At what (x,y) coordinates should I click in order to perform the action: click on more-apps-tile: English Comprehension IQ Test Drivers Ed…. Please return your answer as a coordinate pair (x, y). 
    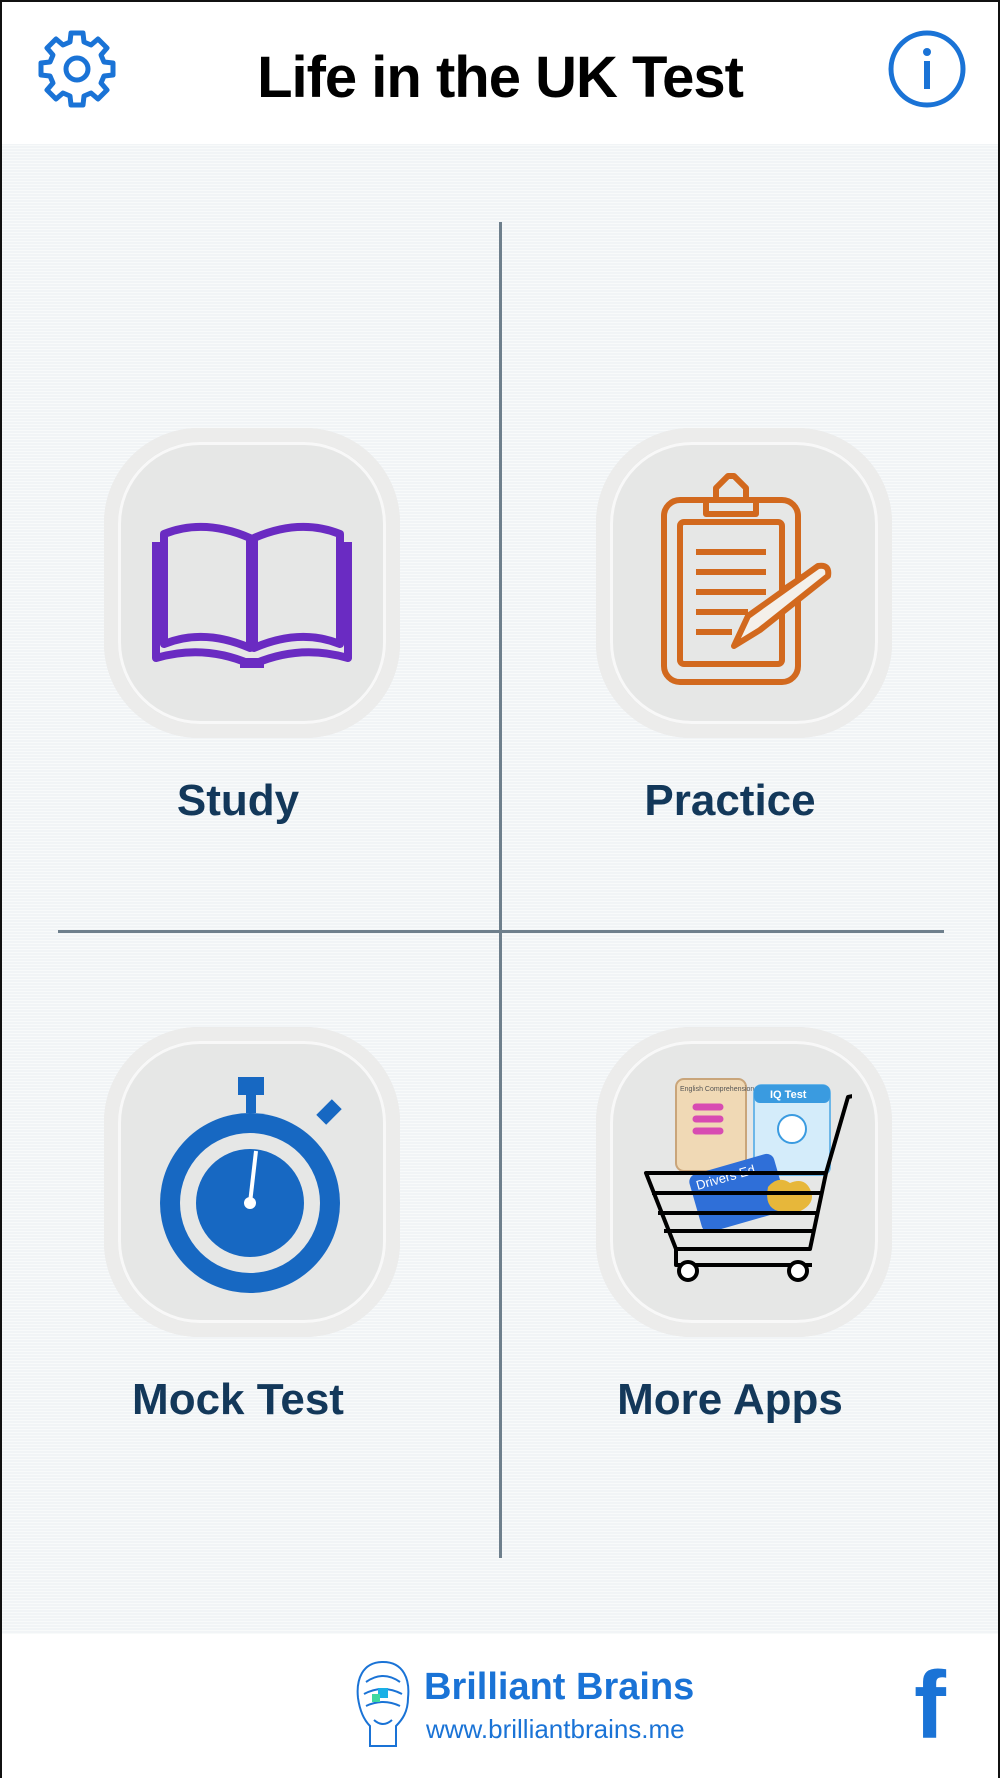
    Looking at the image, I should click on (730, 1307).